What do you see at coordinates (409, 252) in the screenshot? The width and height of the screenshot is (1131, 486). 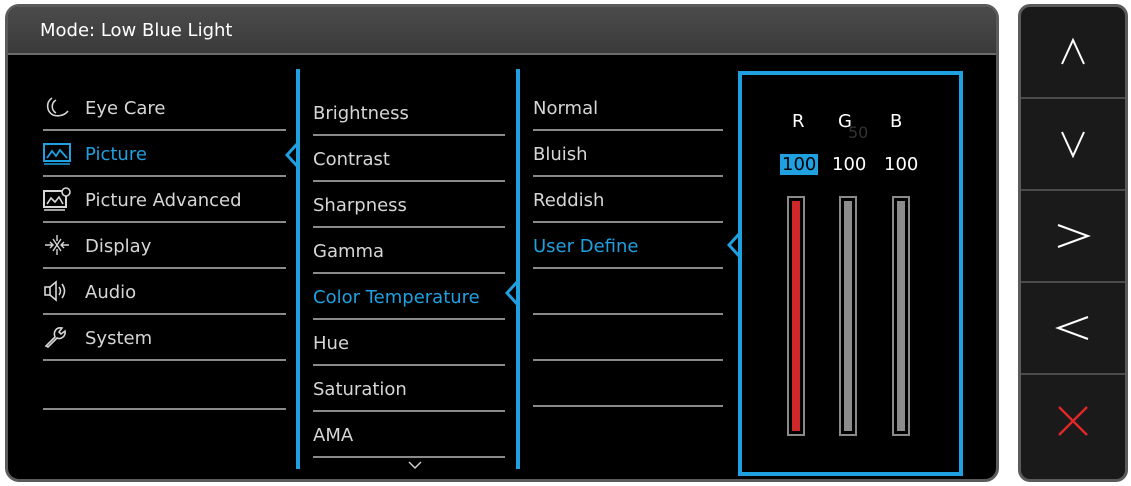 I see `picture-item-gamma: Gamma` at bounding box center [409, 252].